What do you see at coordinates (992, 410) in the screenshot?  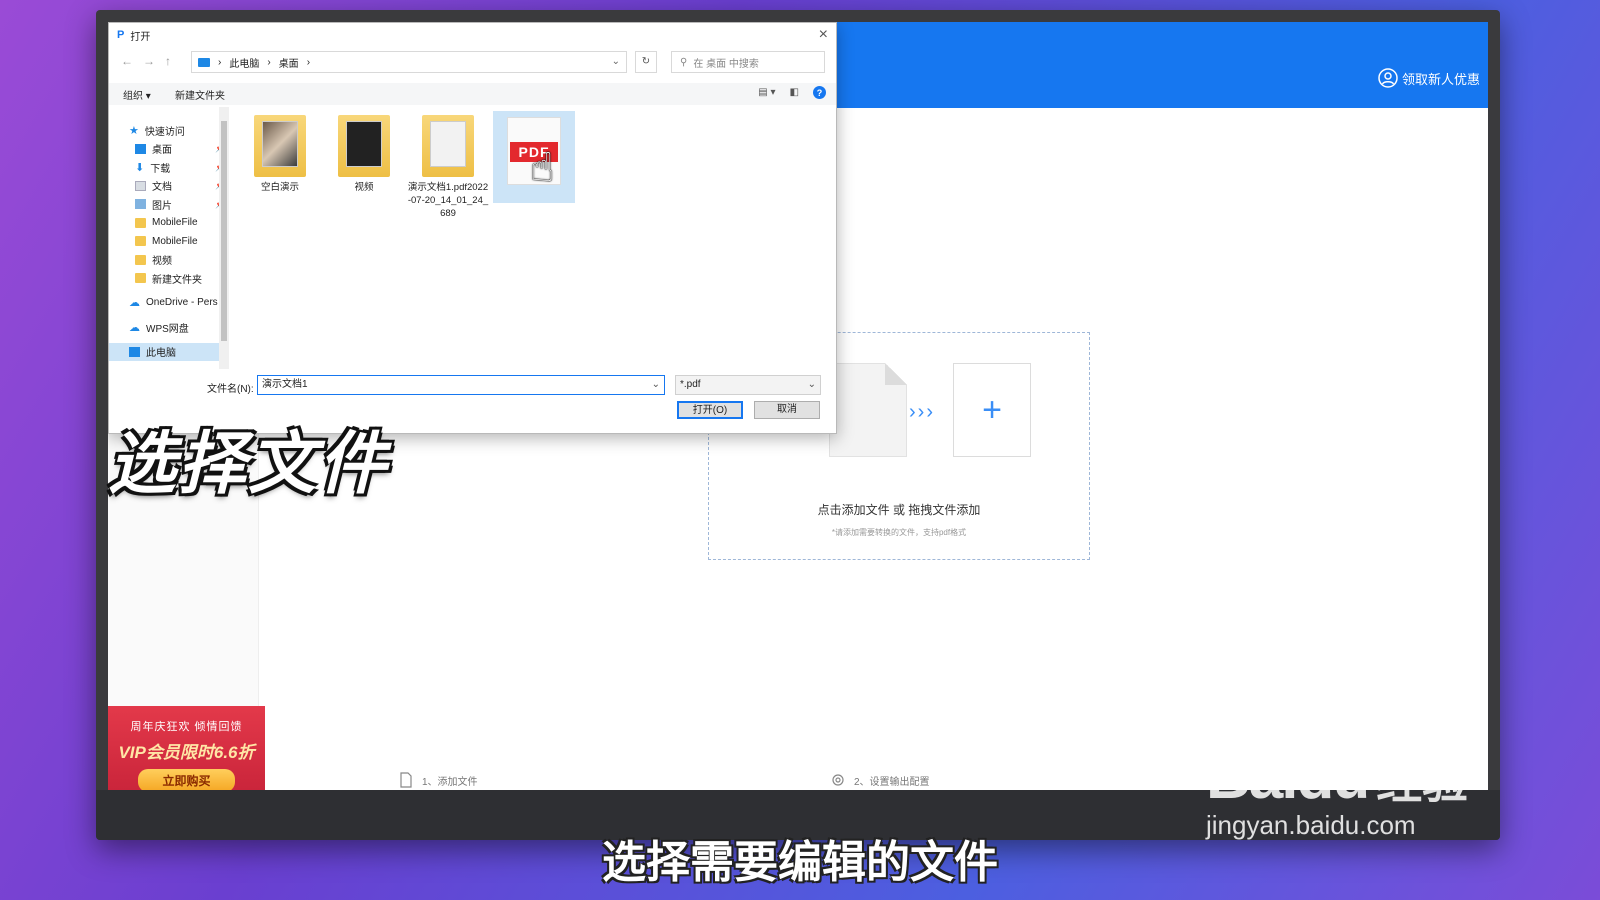 I see `add-file-plus-icon: +` at bounding box center [992, 410].